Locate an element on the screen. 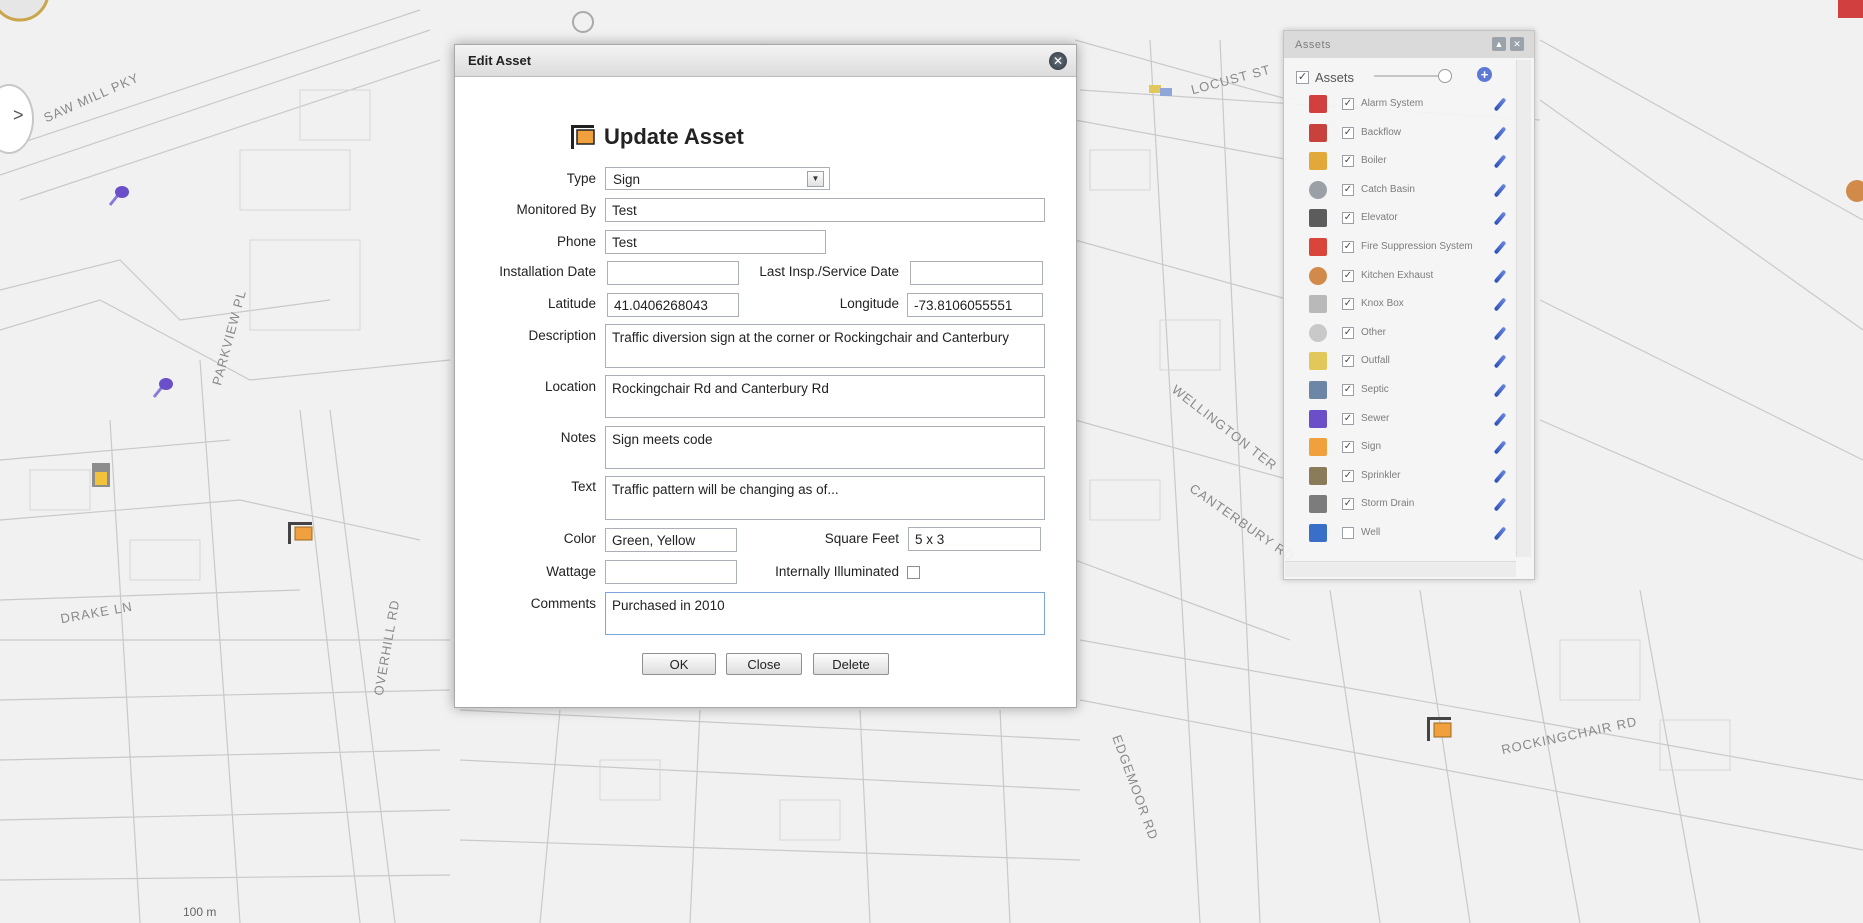  alarm-marker is located at coordinates (1850, 9).